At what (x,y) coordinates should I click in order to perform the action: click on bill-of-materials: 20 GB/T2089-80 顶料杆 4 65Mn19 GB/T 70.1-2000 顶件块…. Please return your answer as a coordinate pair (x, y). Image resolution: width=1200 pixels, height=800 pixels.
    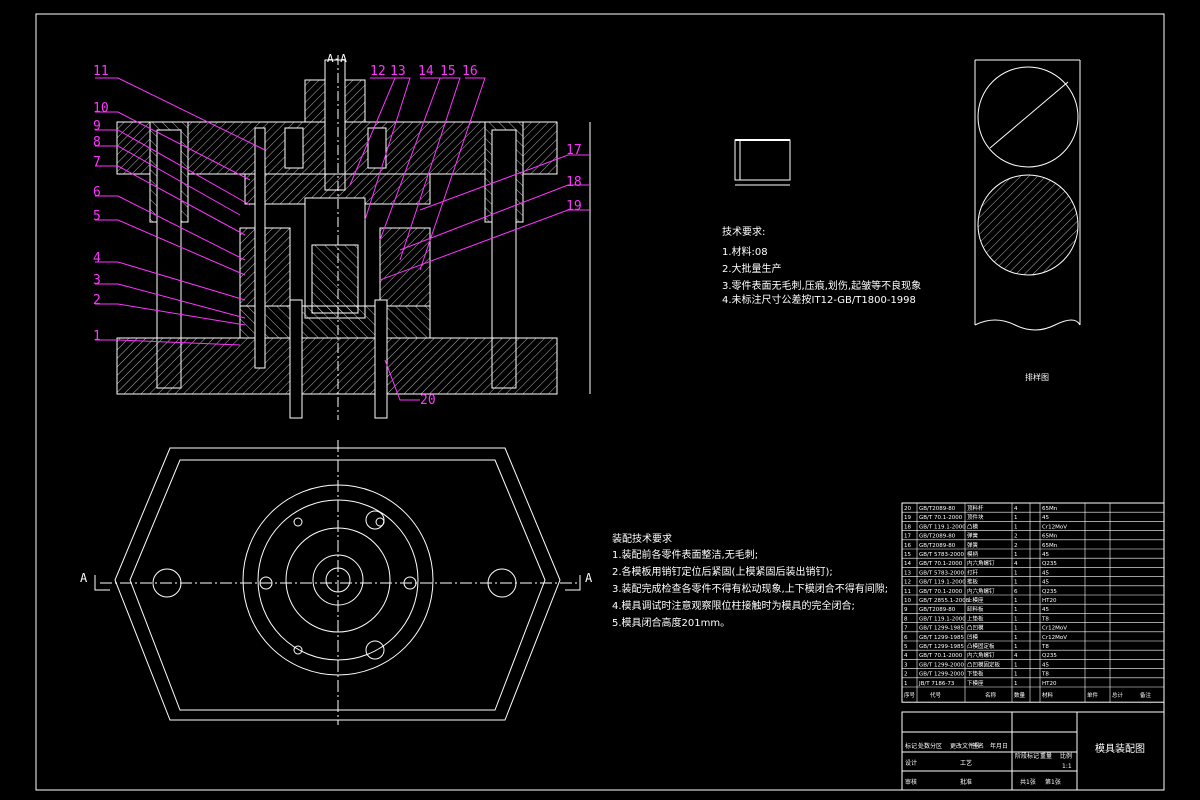
    Looking at the image, I should click on (1033, 602).